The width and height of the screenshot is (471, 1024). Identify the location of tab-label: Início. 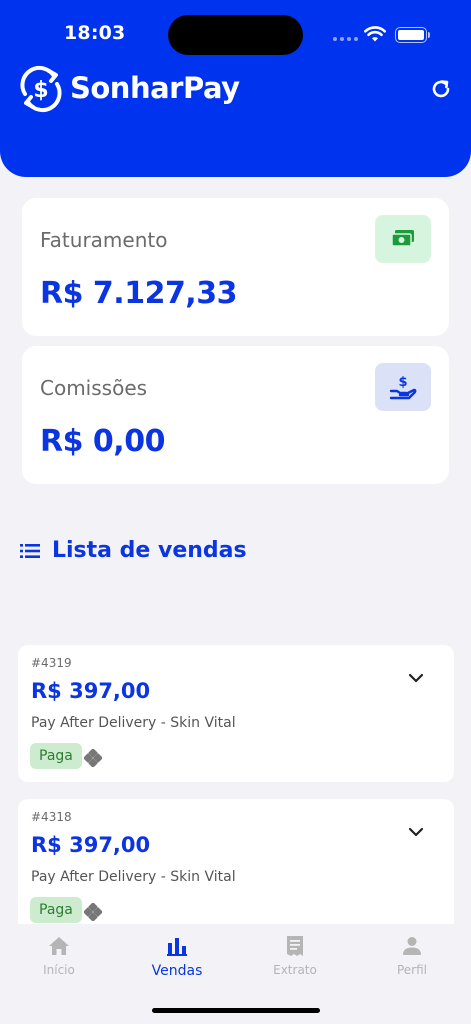
(59, 970).